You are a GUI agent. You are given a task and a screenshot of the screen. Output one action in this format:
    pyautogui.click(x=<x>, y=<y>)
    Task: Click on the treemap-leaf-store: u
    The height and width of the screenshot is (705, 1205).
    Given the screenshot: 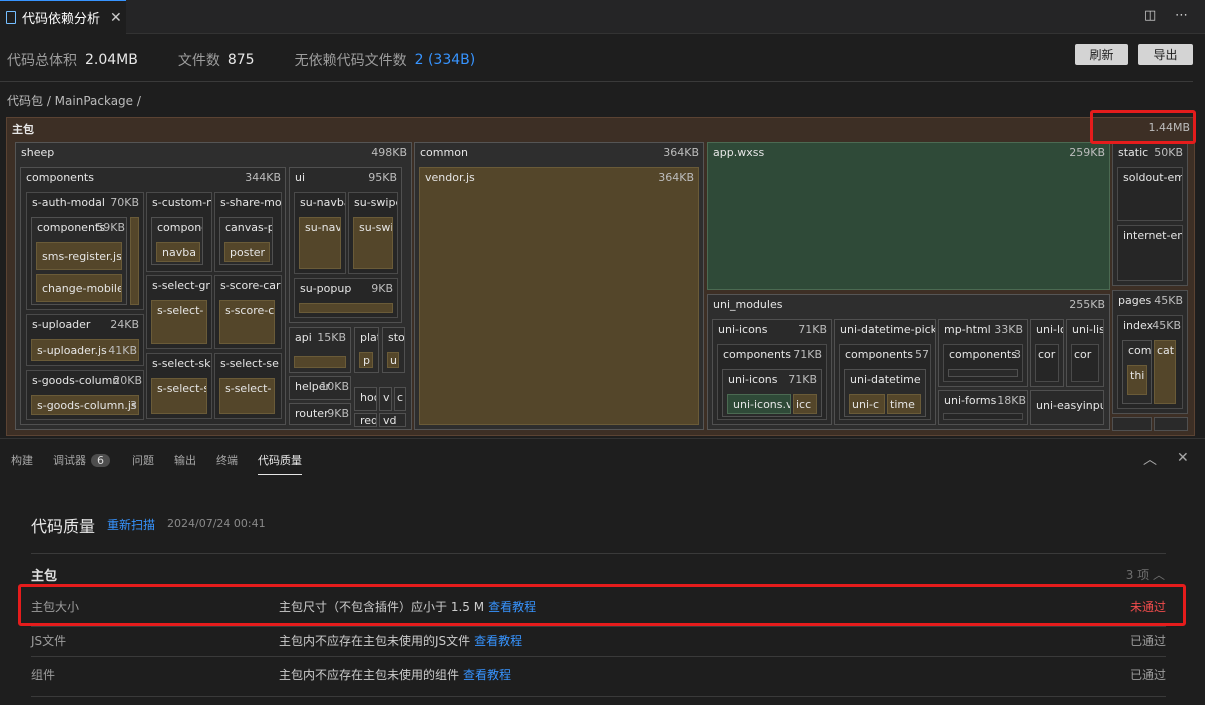 What is the action you would take?
    pyautogui.click(x=393, y=360)
    